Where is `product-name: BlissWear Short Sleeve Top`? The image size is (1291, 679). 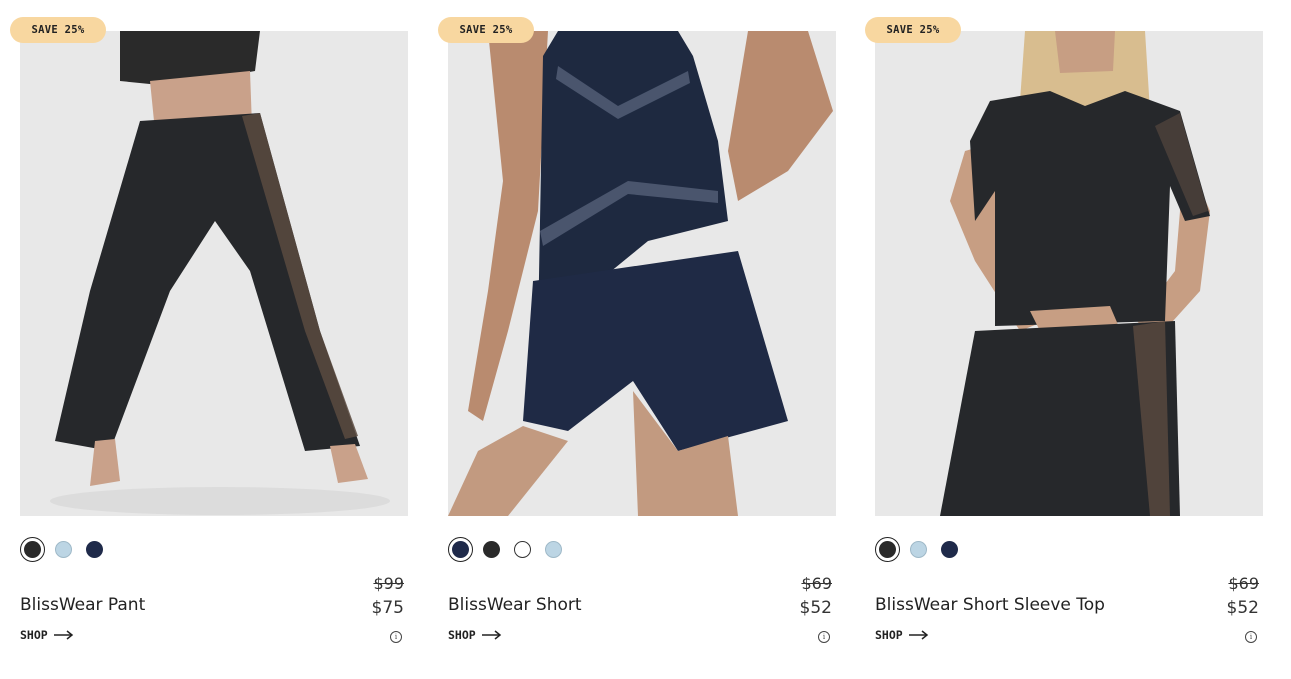 product-name: BlissWear Short Sleeve Top is located at coordinates (990, 605).